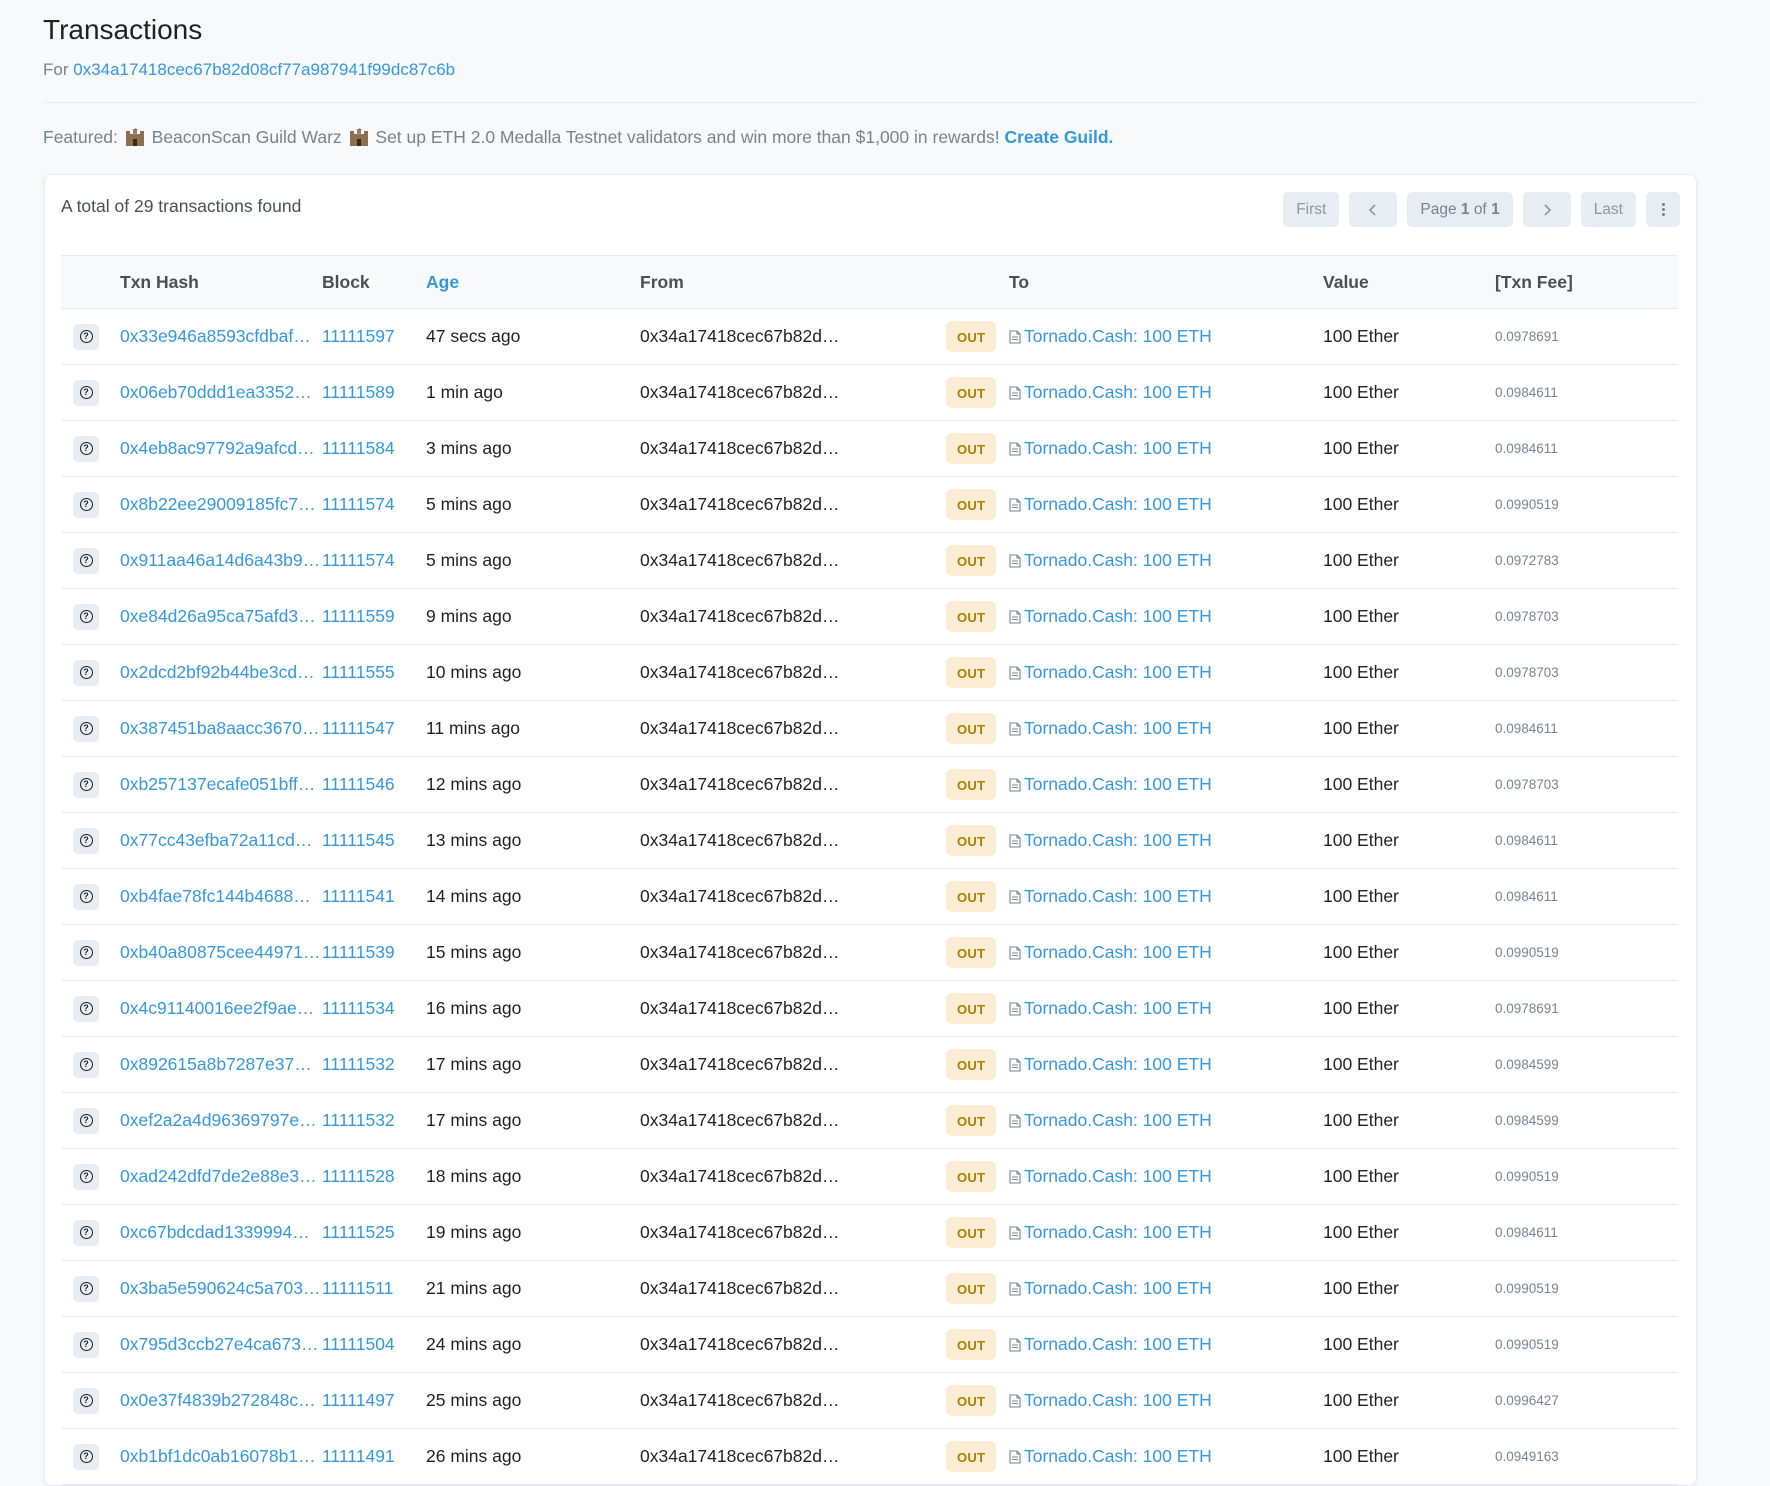 The width and height of the screenshot is (1770, 1486). What do you see at coordinates (533, 282) in the screenshot?
I see `header-age: Age` at bounding box center [533, 282].